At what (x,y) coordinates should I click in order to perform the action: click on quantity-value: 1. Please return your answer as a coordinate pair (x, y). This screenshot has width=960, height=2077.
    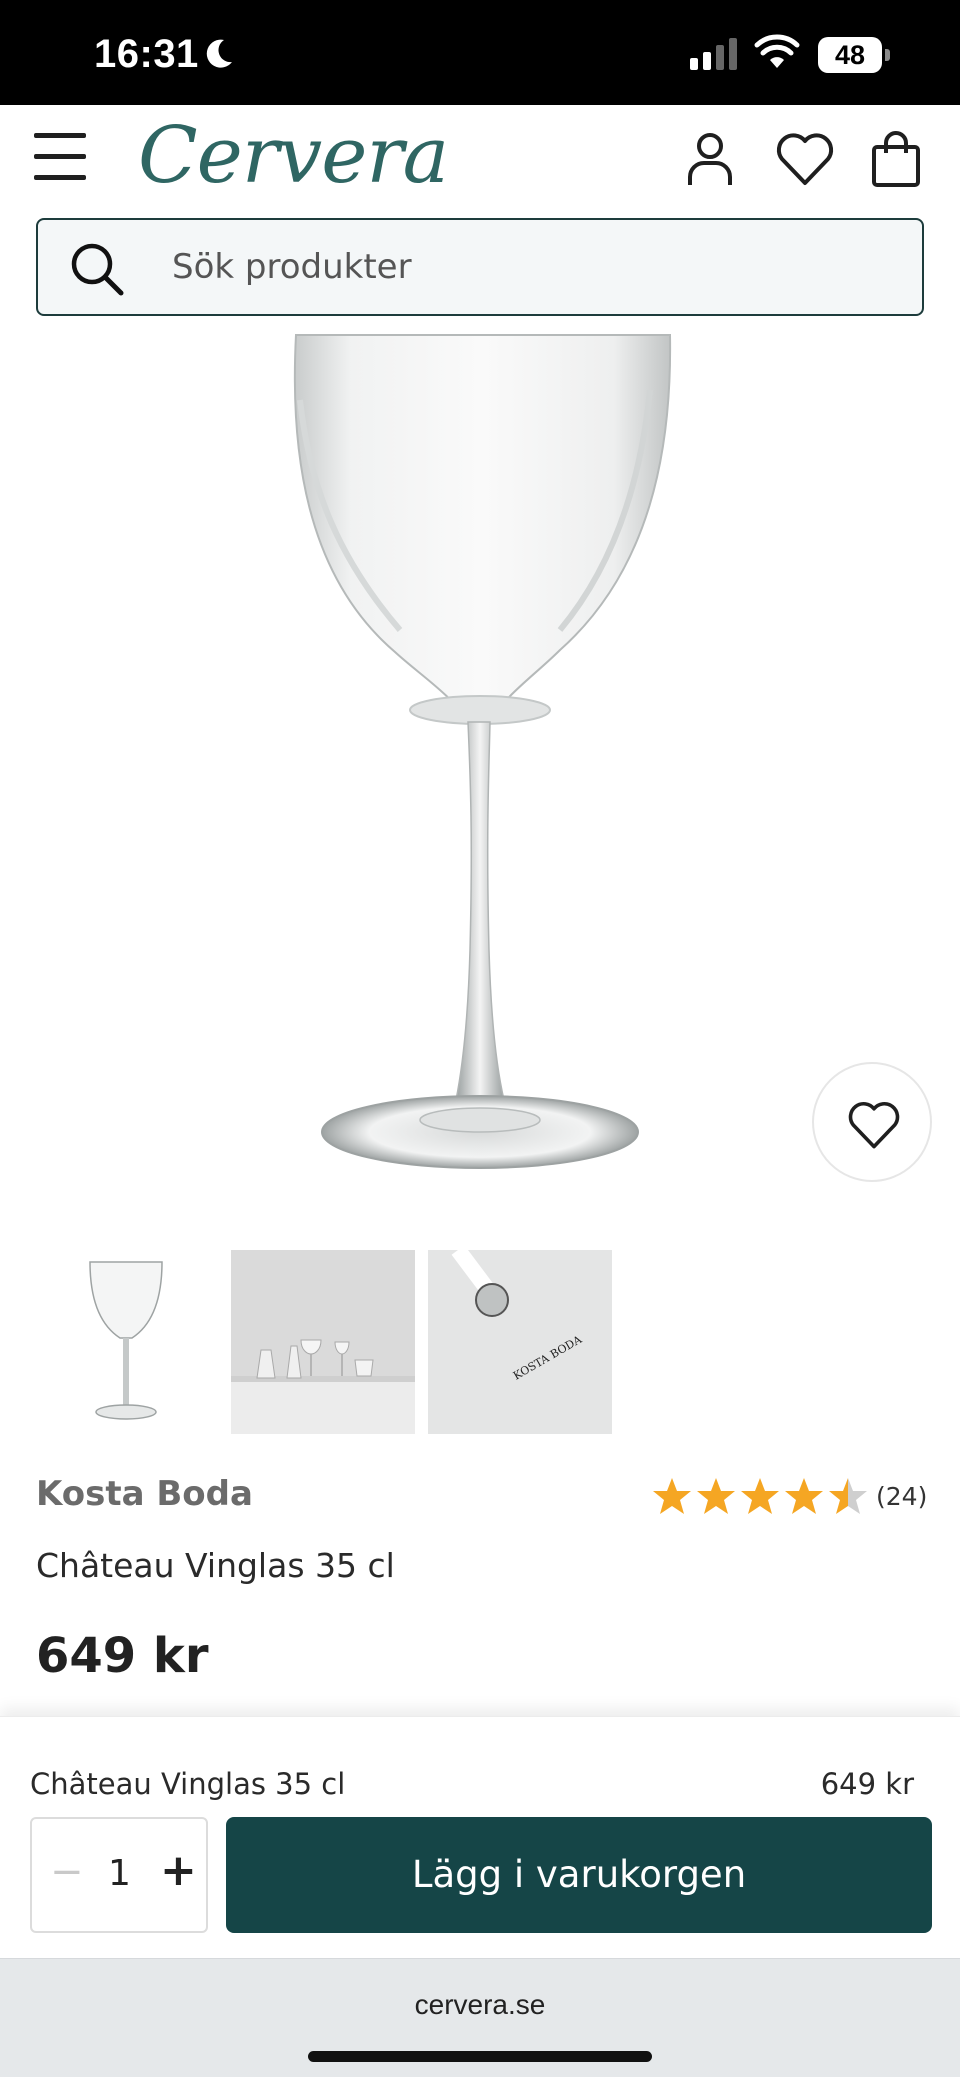
    Looking at the image, I should click on (119, 1873).